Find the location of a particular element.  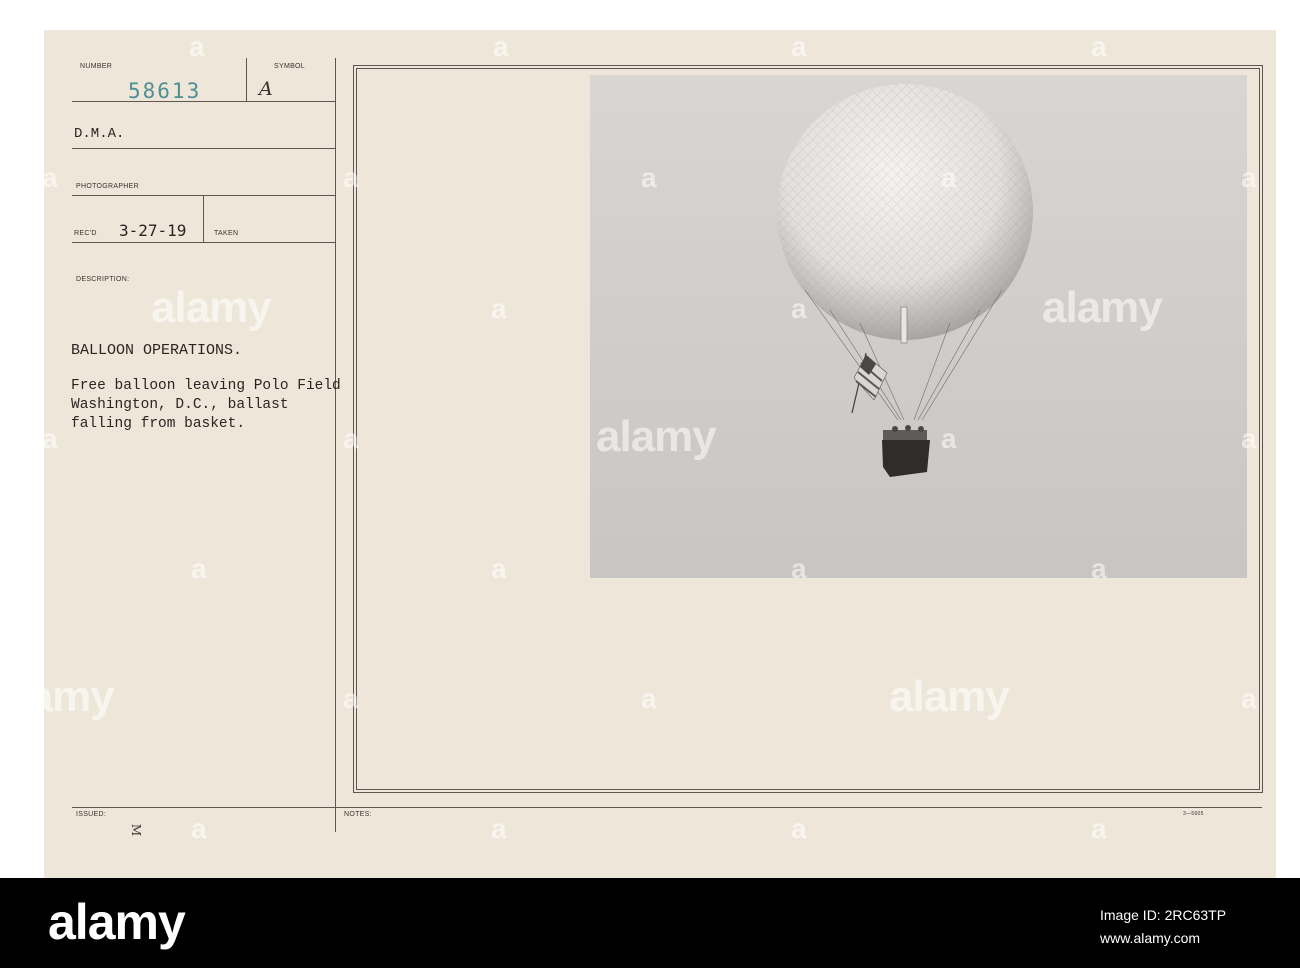

basket is located at coordinates (906, 451).